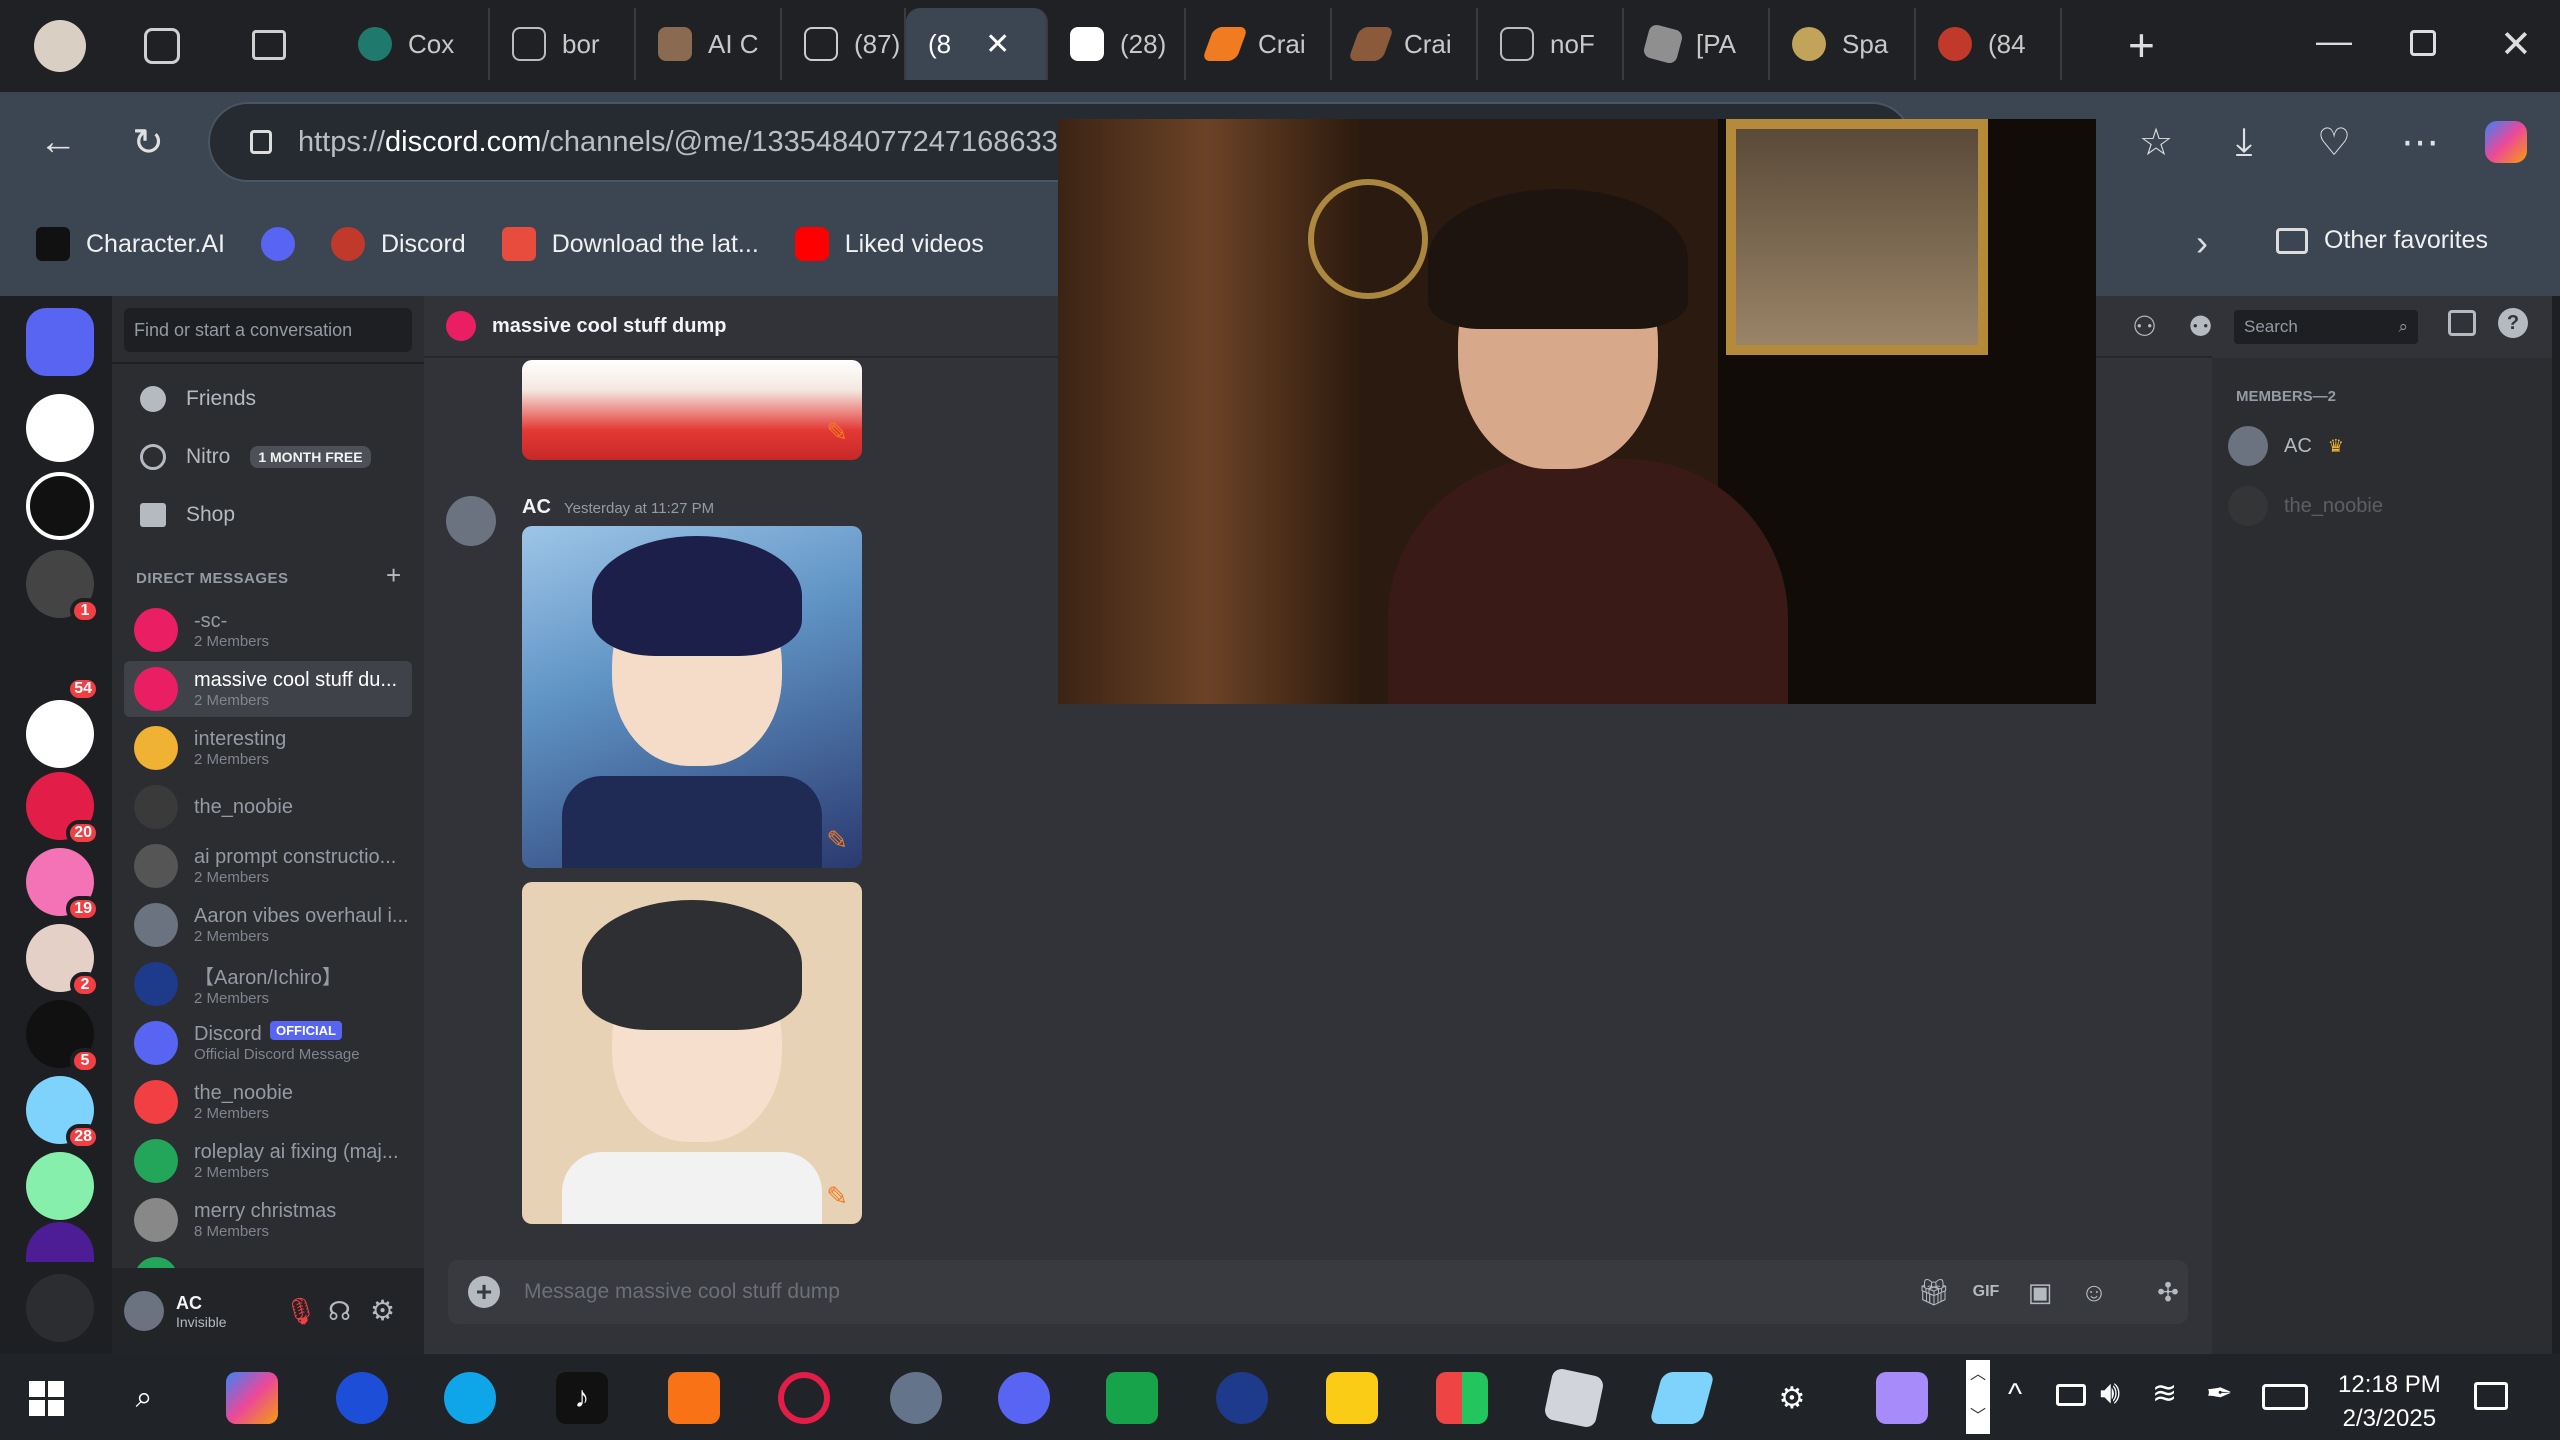  Describe the element at coordinates (2334, 41) in the screenshot. I see `minimize-button: —` at that location.